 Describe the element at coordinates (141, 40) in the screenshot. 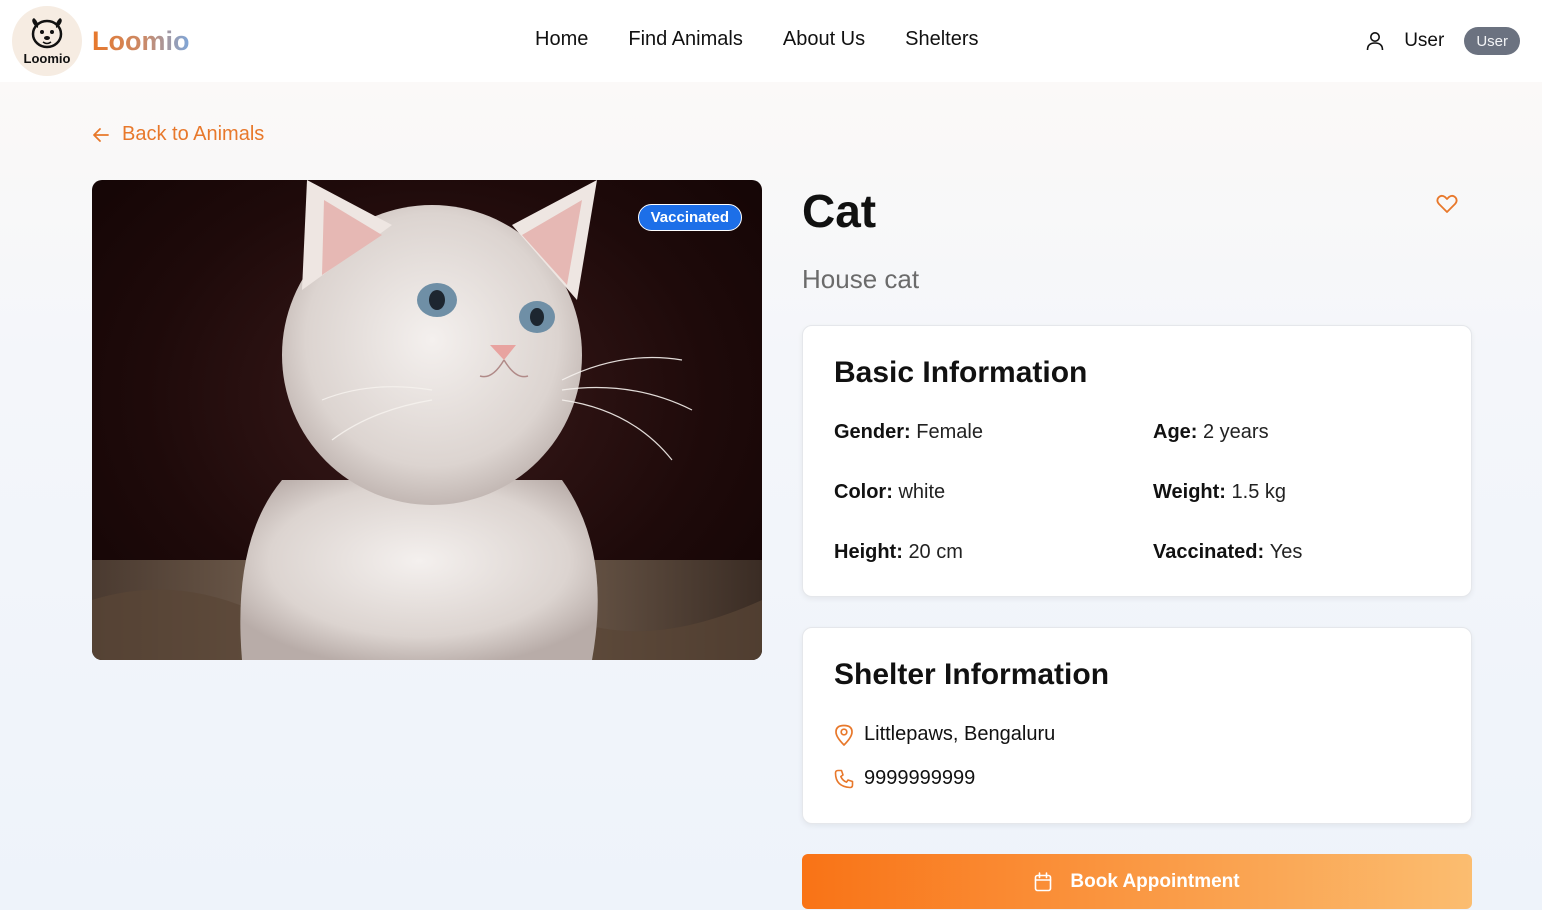

I see `brand-name: Loomio` at that location.